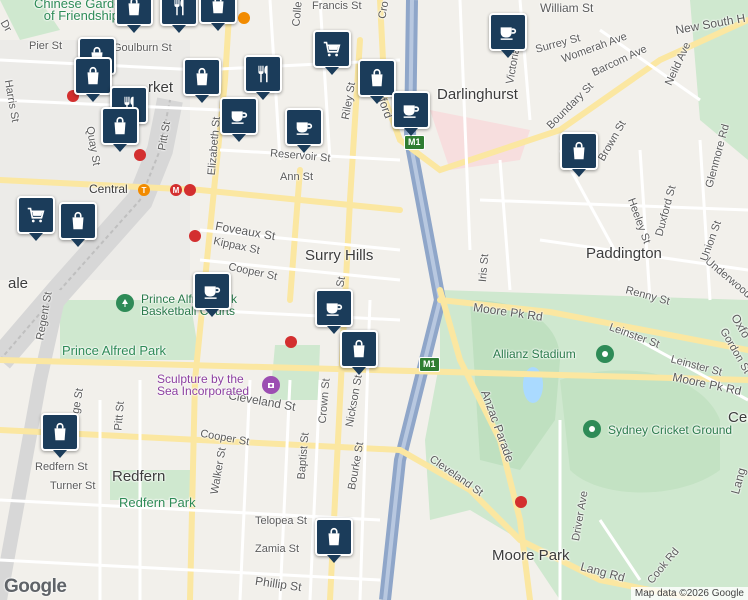 The image size is (748, 600). Describe the element at coordinates (46, 46) in the screenshot. I see `street-label: Pier St` at that location.